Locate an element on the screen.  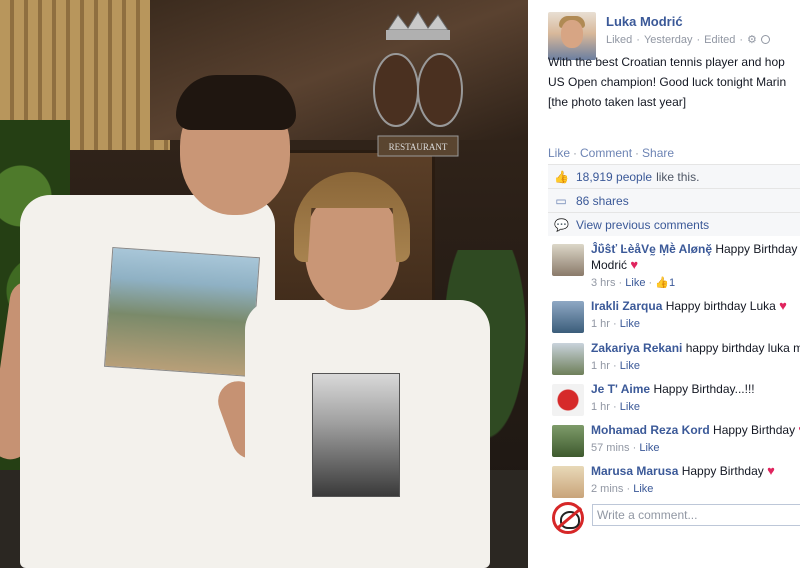
likes-row: 👍 18,919 people like this. is located at coordinates (674, 176).